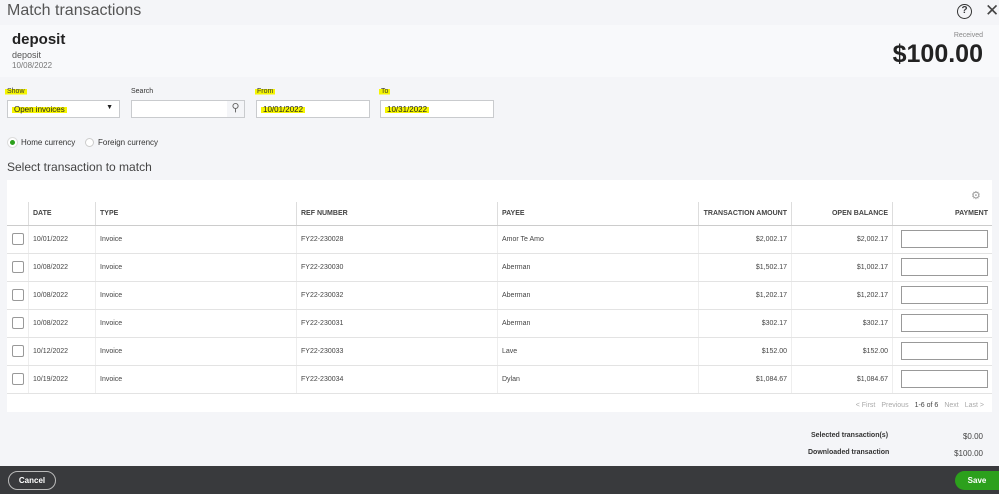 The image size is (999, 494). Describe the element at coordinates (850, 435) in the screenshot. I see `selected-label: Selected transaction(s)` at that location.